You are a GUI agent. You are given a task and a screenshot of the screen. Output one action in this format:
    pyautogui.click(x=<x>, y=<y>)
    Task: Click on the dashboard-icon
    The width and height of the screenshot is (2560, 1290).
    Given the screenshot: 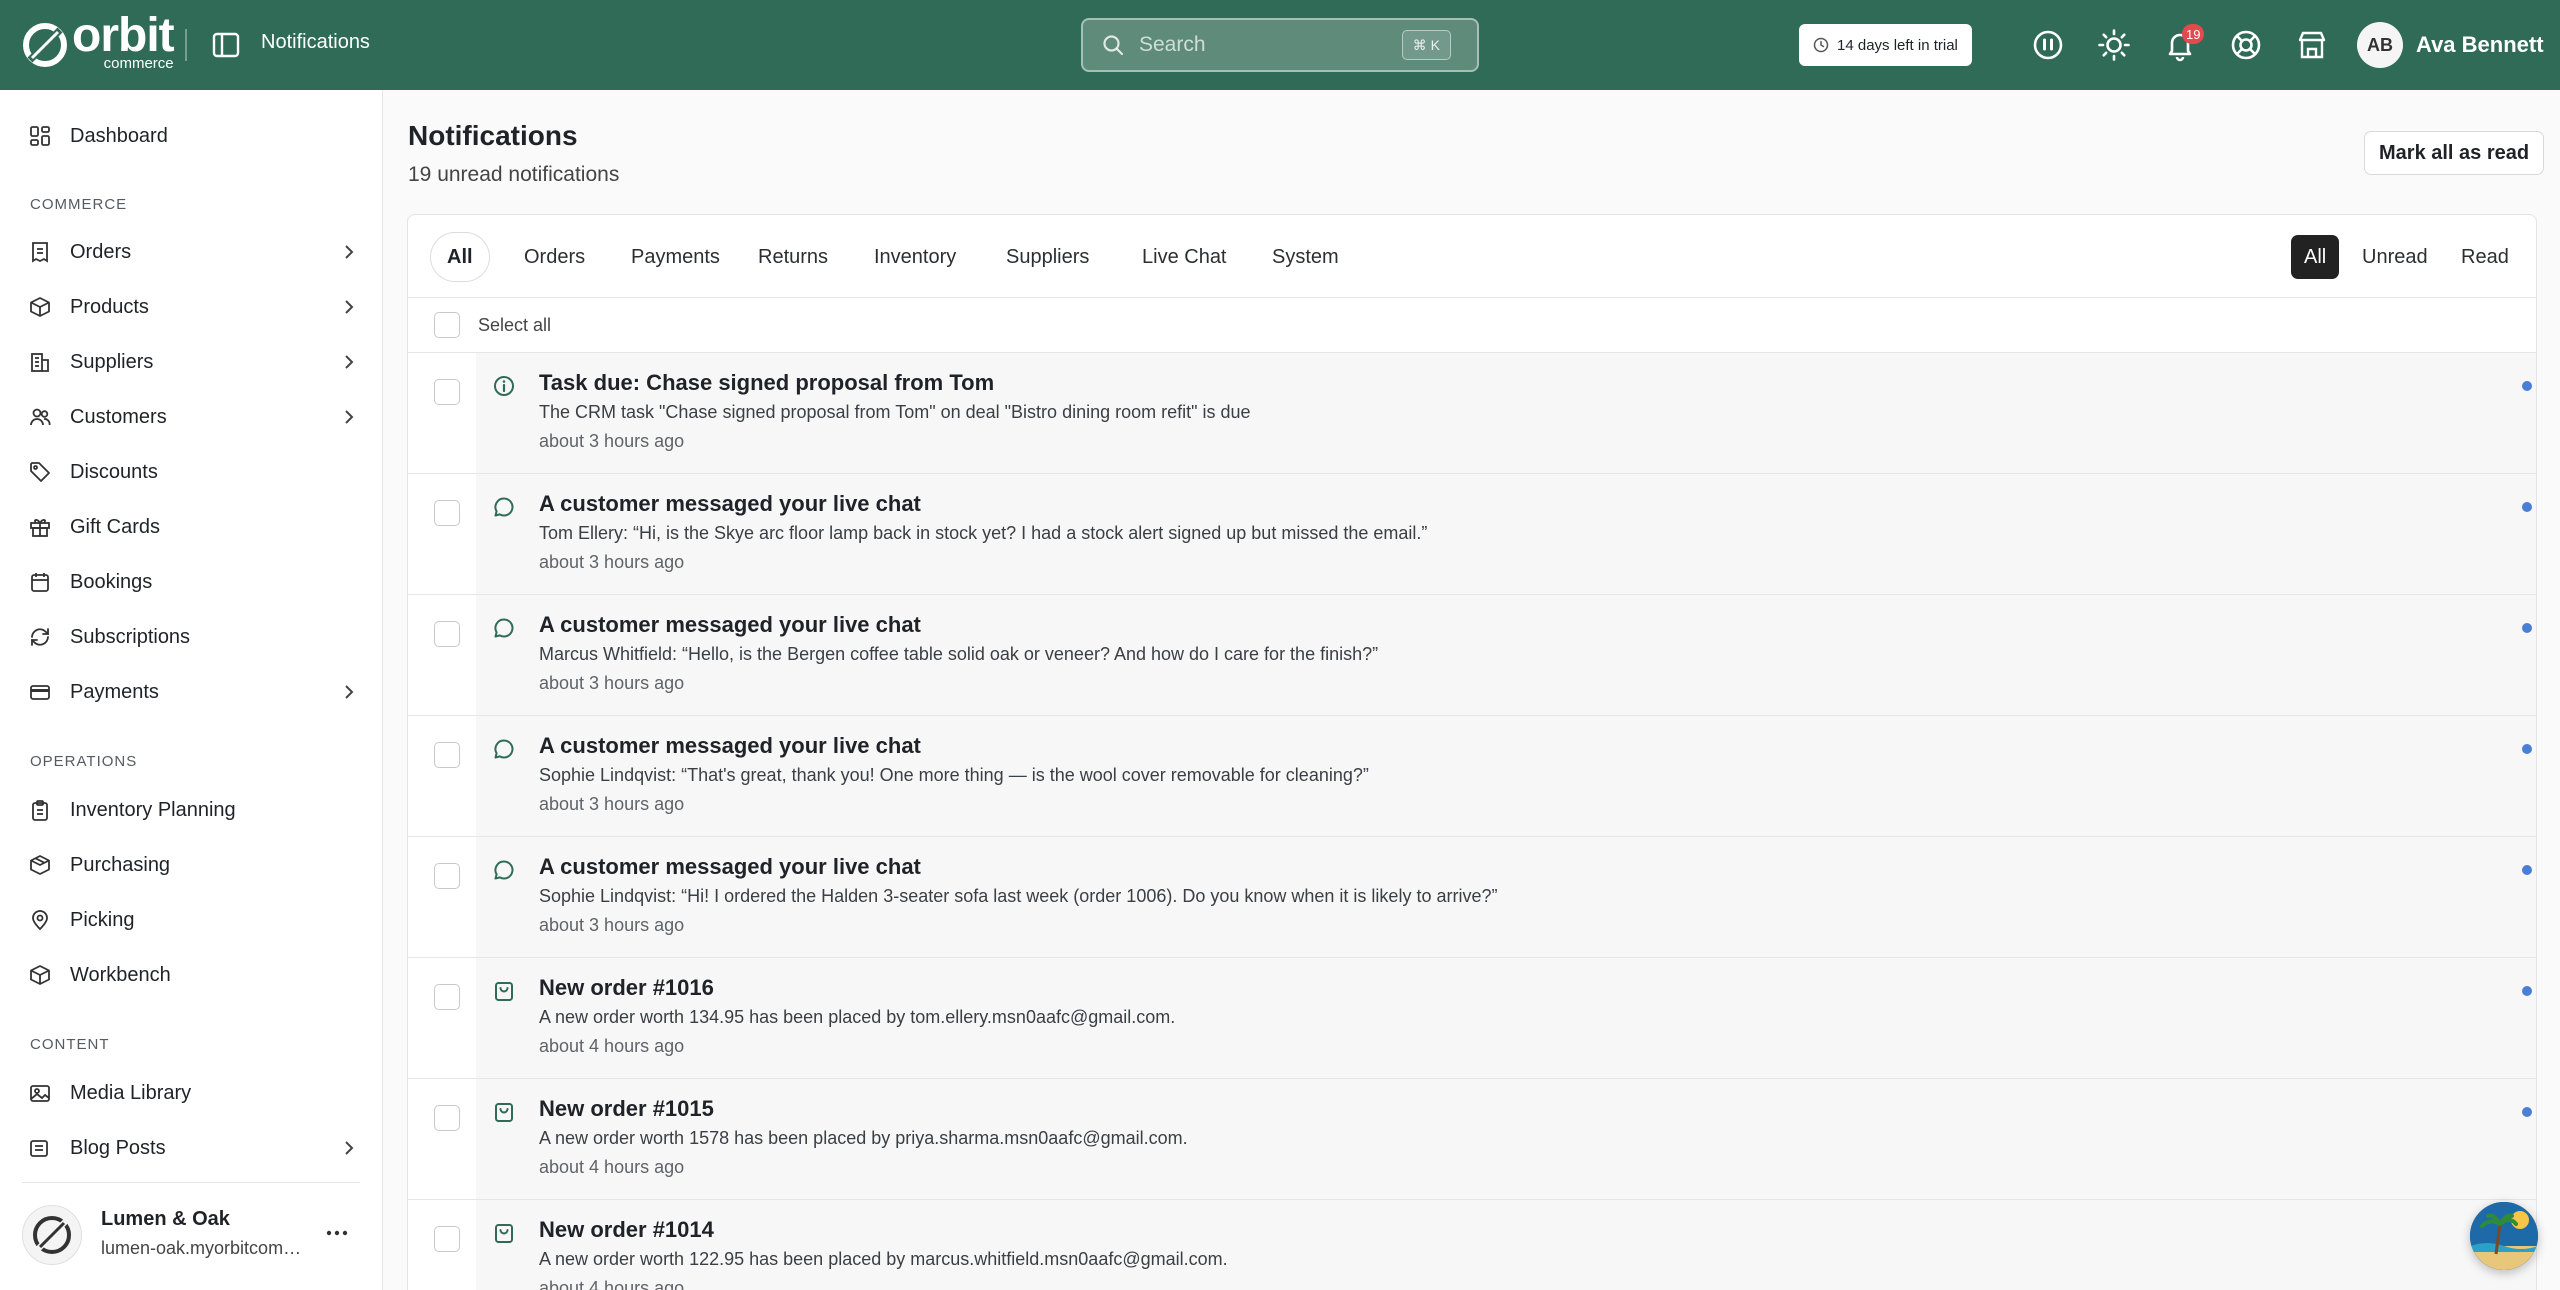 What is the action you would take?
    pyautogui.click(x=40, y=136)
    